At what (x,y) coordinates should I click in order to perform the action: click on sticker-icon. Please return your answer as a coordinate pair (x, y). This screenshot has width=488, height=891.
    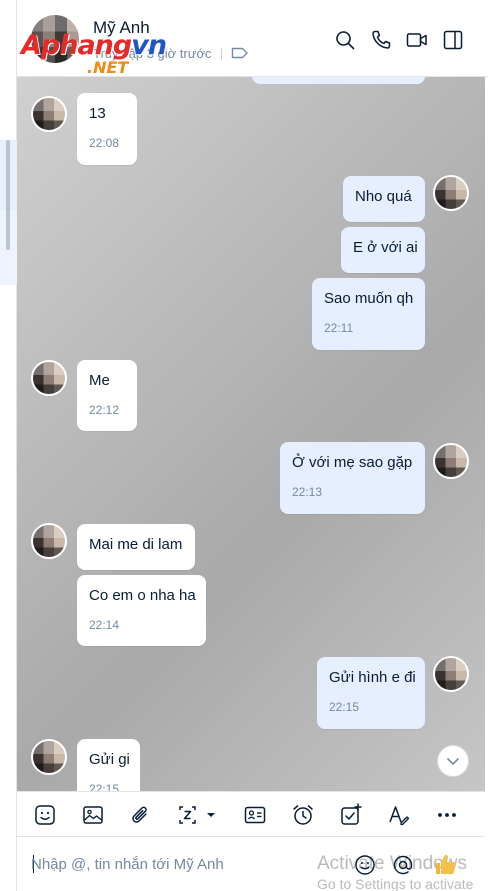
    Looking at the image, I should click on (45, 815).